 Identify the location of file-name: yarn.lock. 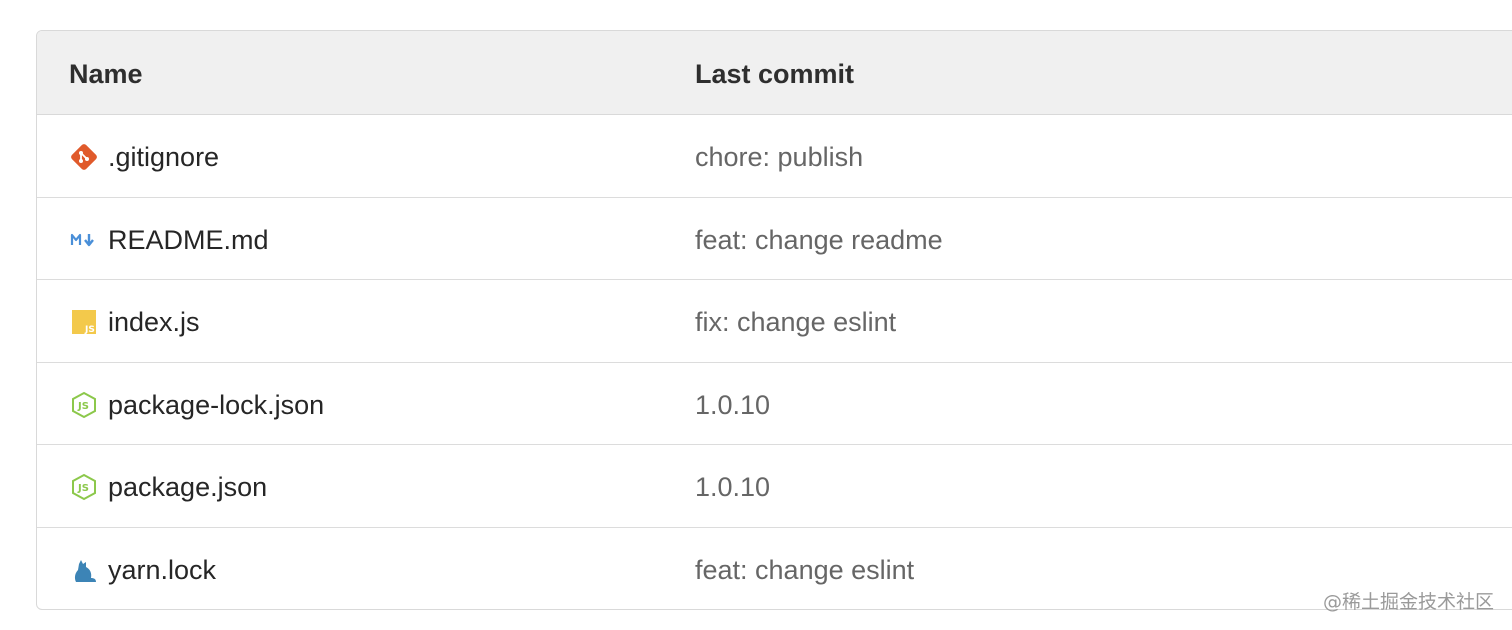
(162, 569).